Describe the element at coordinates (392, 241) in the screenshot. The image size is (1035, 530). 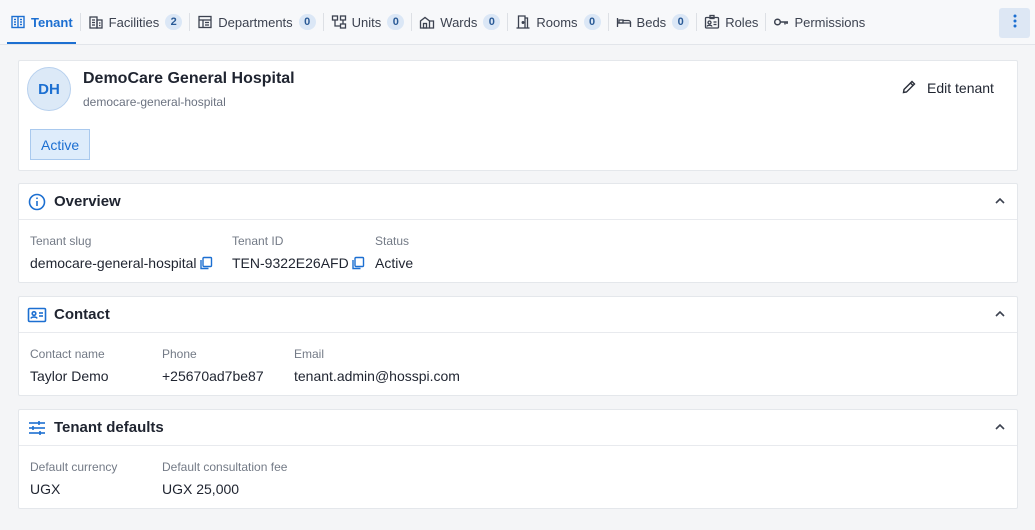
I see `field-label: Status` at that location.